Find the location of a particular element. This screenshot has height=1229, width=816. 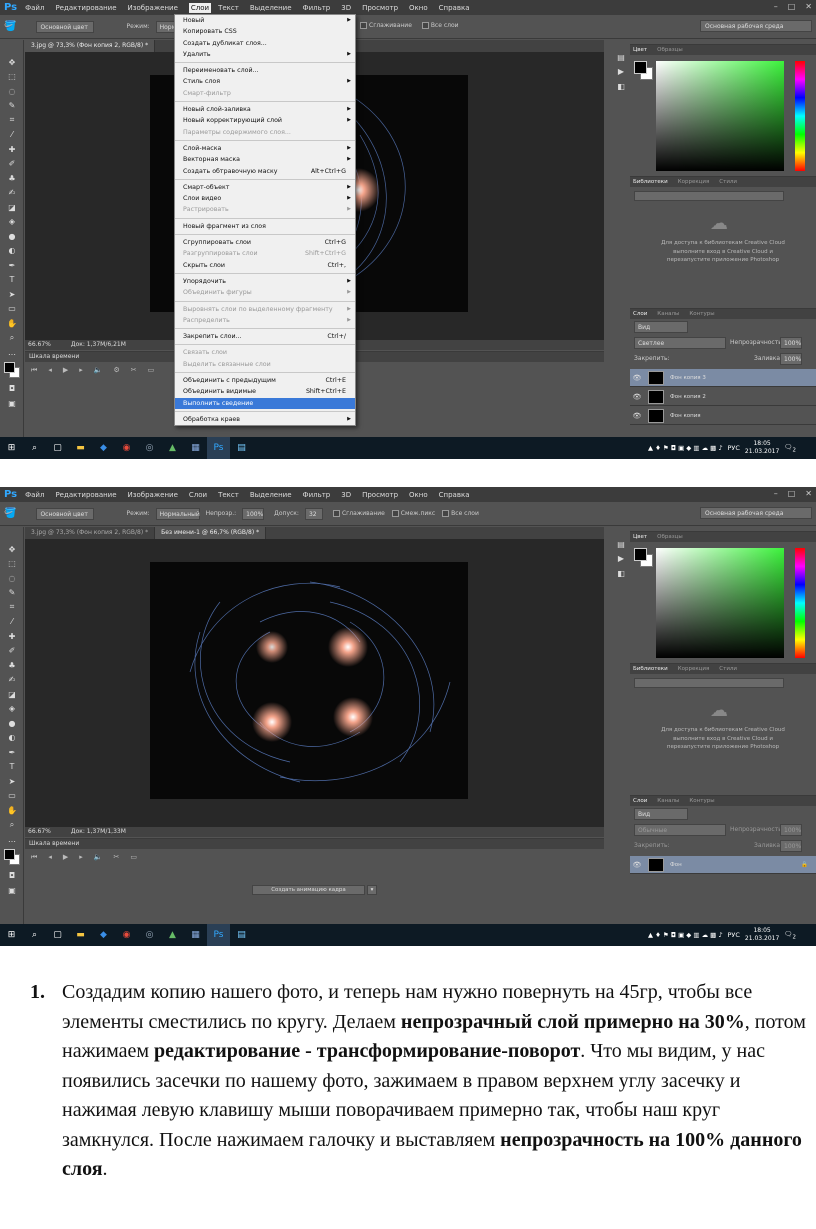

image-canvas is located at coordinates (309, 680).